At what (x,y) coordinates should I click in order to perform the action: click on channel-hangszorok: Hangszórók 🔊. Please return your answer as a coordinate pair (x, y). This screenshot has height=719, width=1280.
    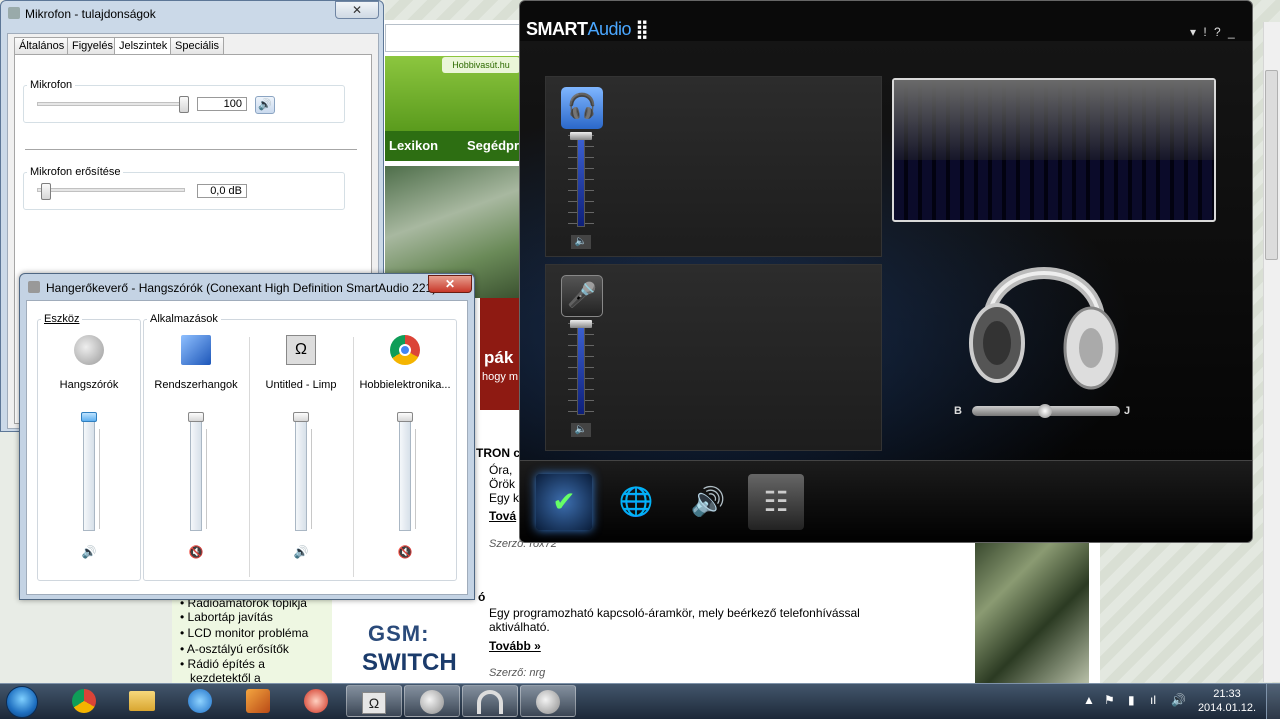
    Looking at the image, I should click on (89, 446).